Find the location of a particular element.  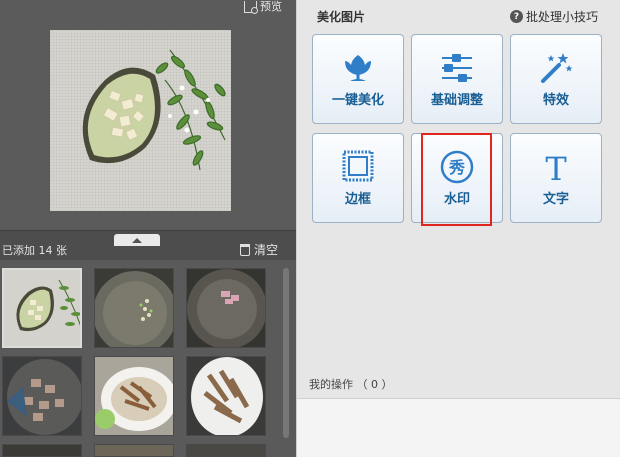

text-button: T 文字 is located at coordinates (556, 178).